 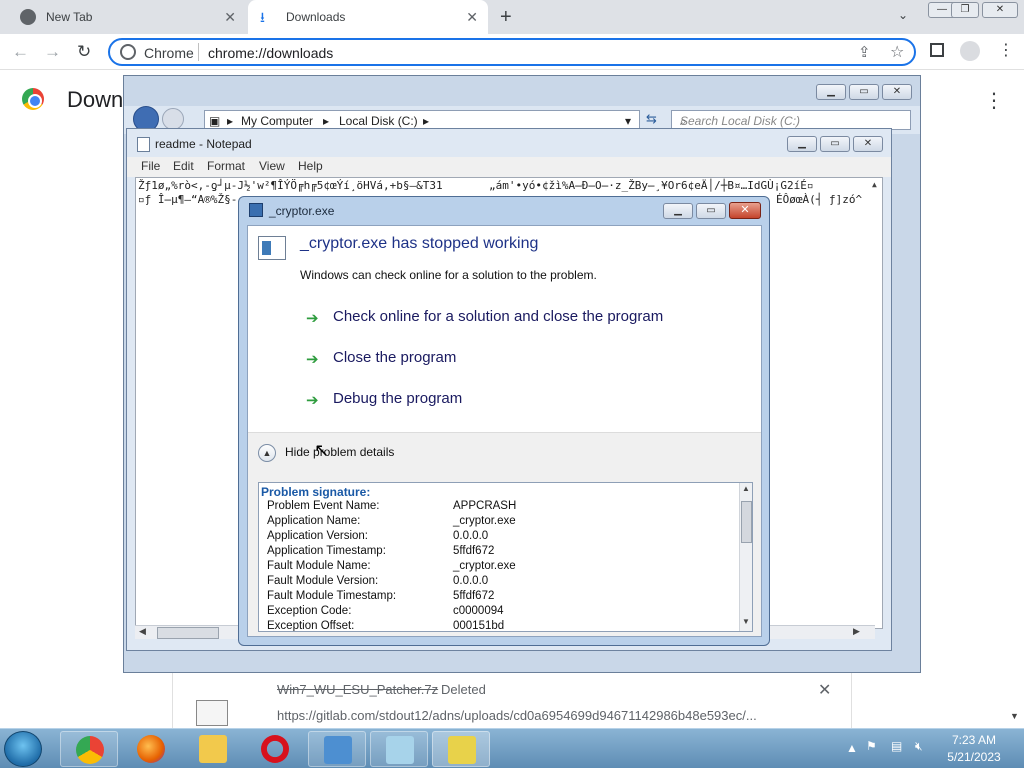 What do you see at coordinates (970, 51) in the screenshot?
I see `profile-avatar-icon` at bounding box center [970, 51].